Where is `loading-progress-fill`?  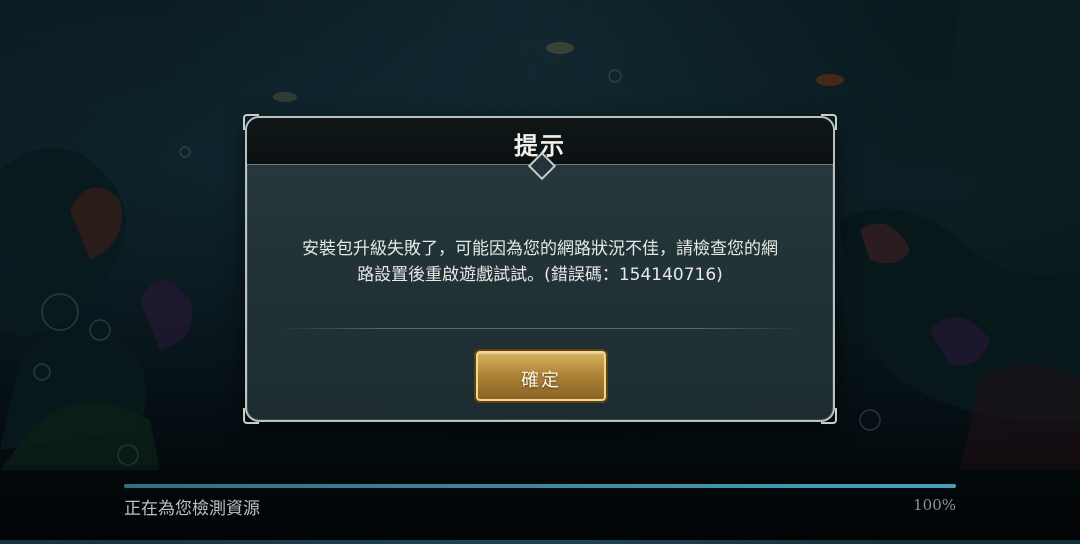 loading-progress-fill is located at coordinates (540, 486).